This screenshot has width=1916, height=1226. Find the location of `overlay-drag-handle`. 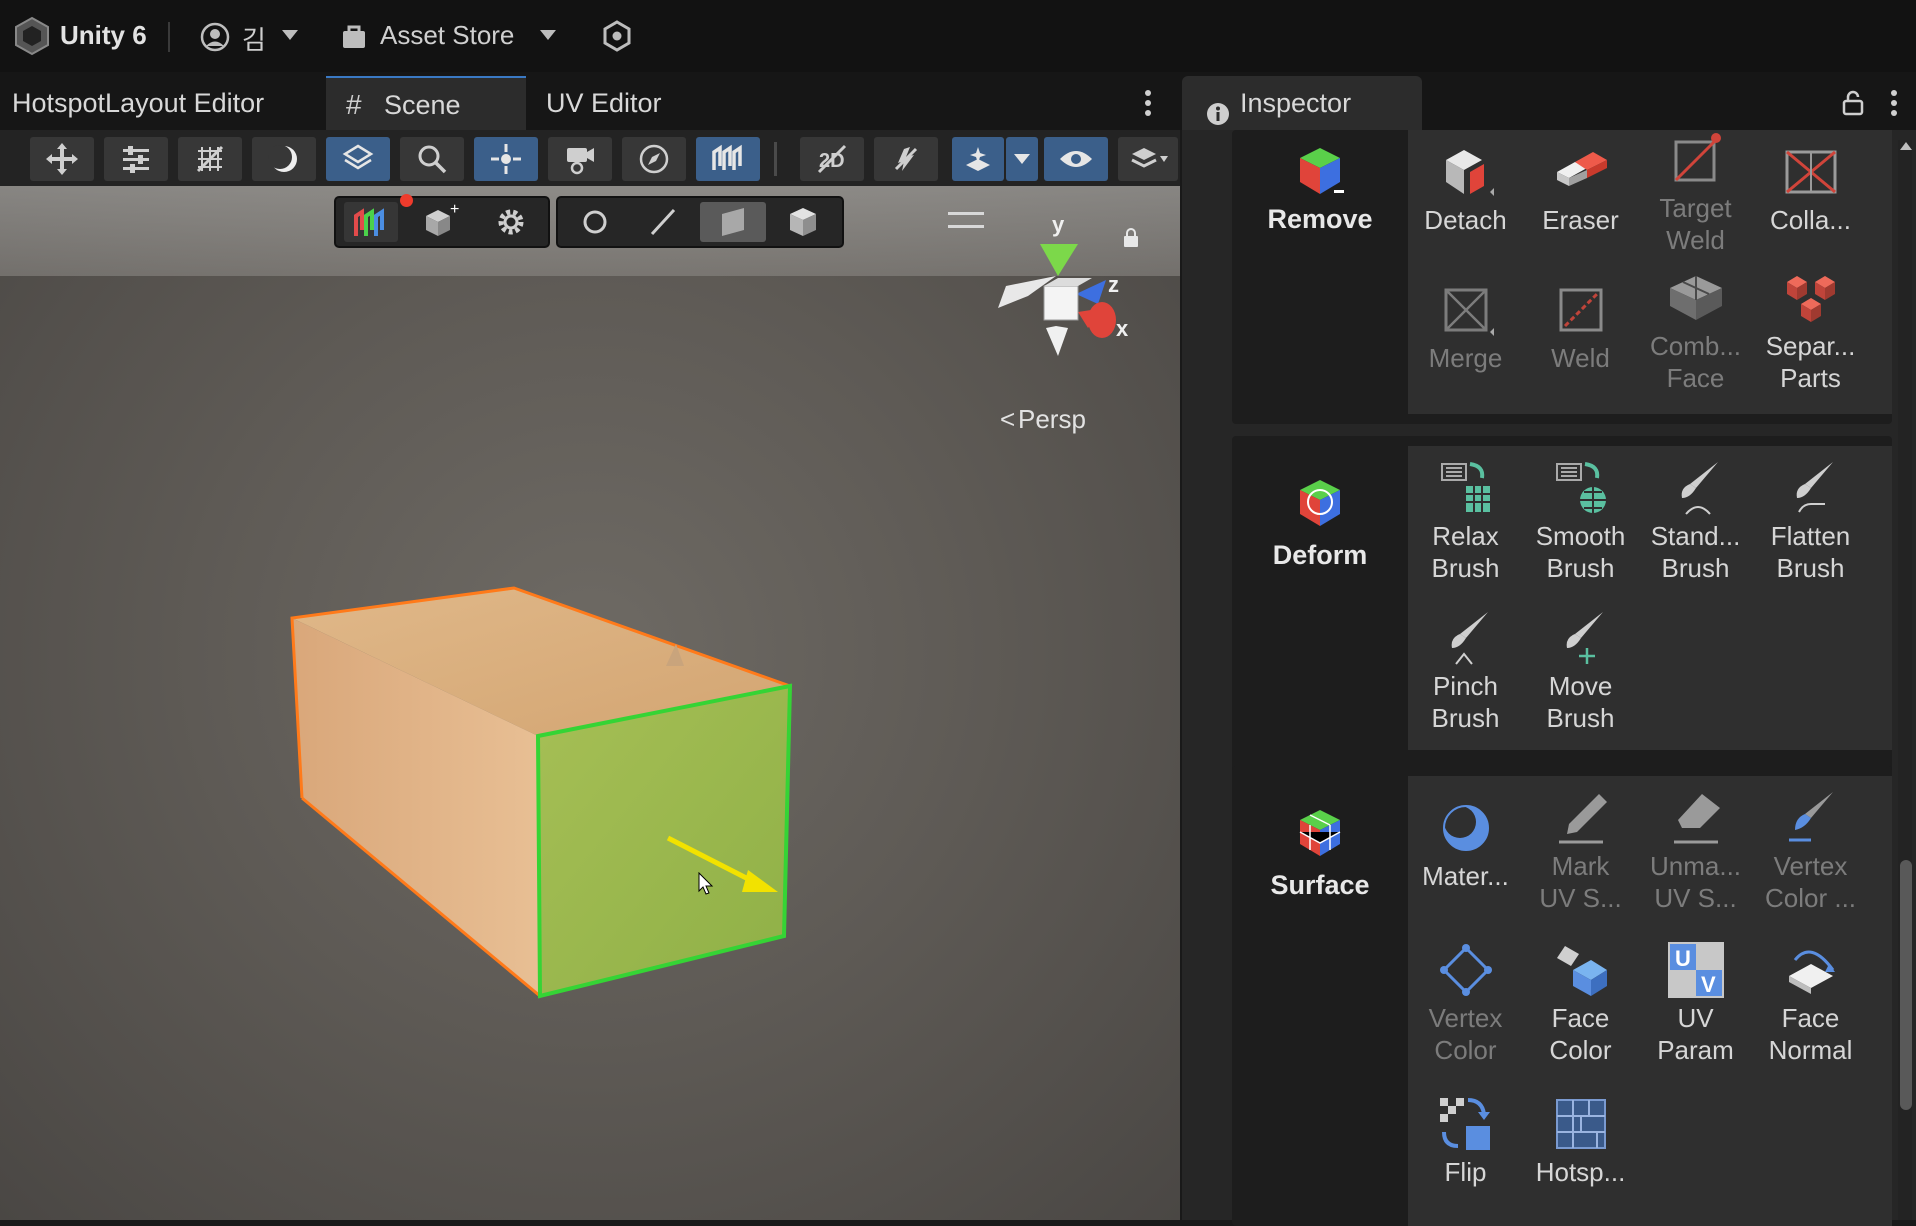

overlay-drag-handle is located at coordinates (966, 220).